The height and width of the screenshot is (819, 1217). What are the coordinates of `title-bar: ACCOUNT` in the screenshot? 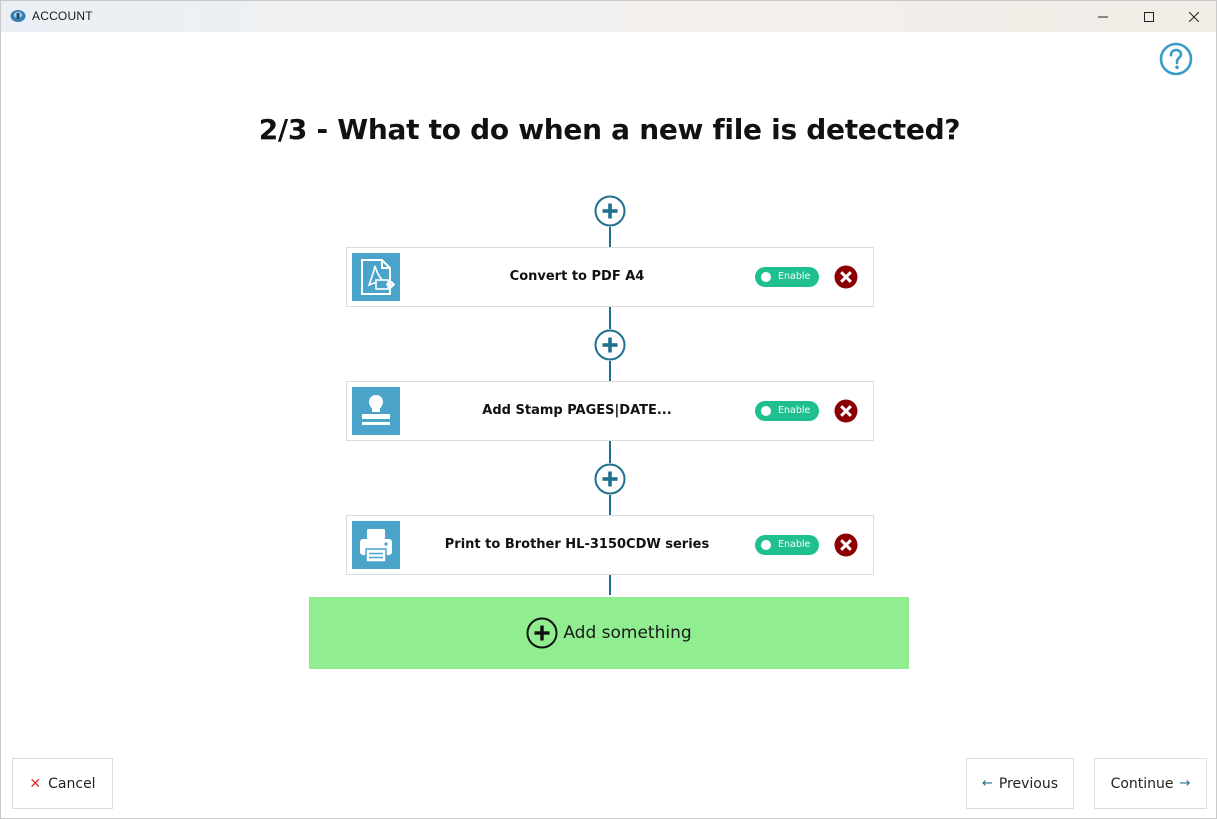 It's located at (608, 16).